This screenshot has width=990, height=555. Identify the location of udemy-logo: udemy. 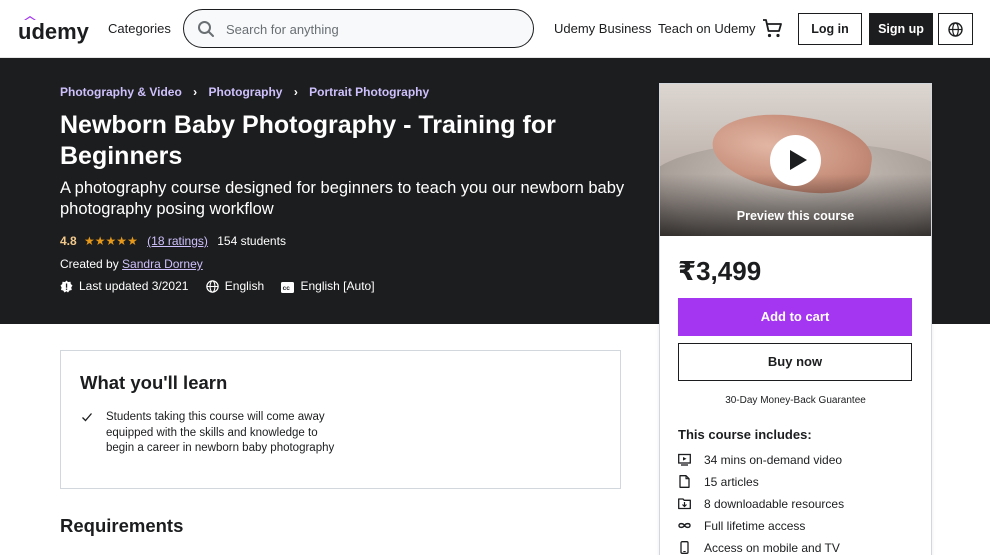
(55, 29).